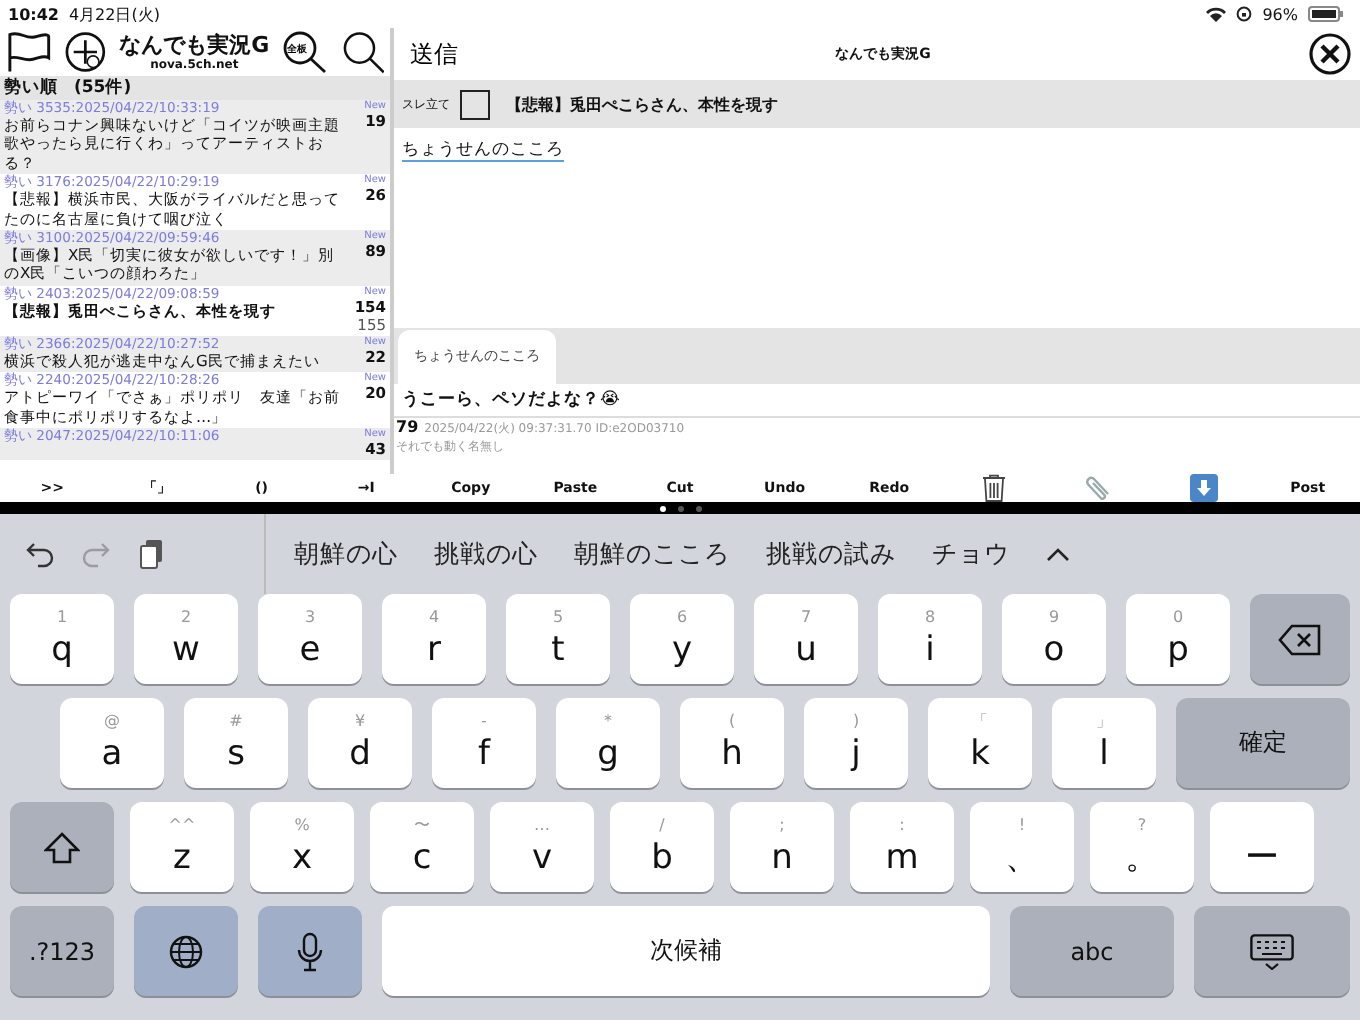  I want to click on letter-key: ー, so click(1262, 847).